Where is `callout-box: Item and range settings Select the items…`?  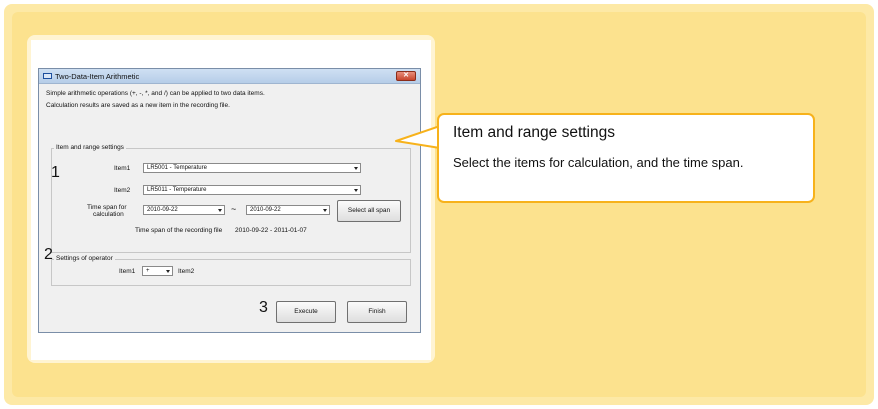 callout-box: Item and range settings Select the items… is located at coordinates (626, 158).